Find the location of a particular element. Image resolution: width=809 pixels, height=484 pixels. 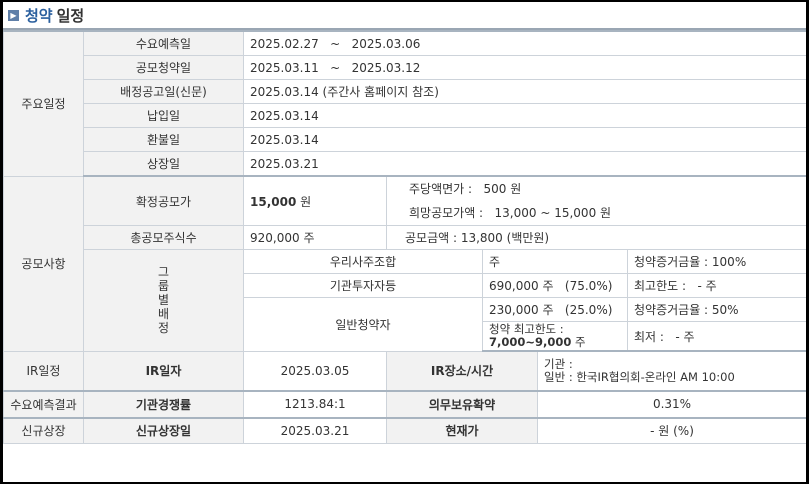

final-price-unit: 원 is located at coordinates (304, 201).